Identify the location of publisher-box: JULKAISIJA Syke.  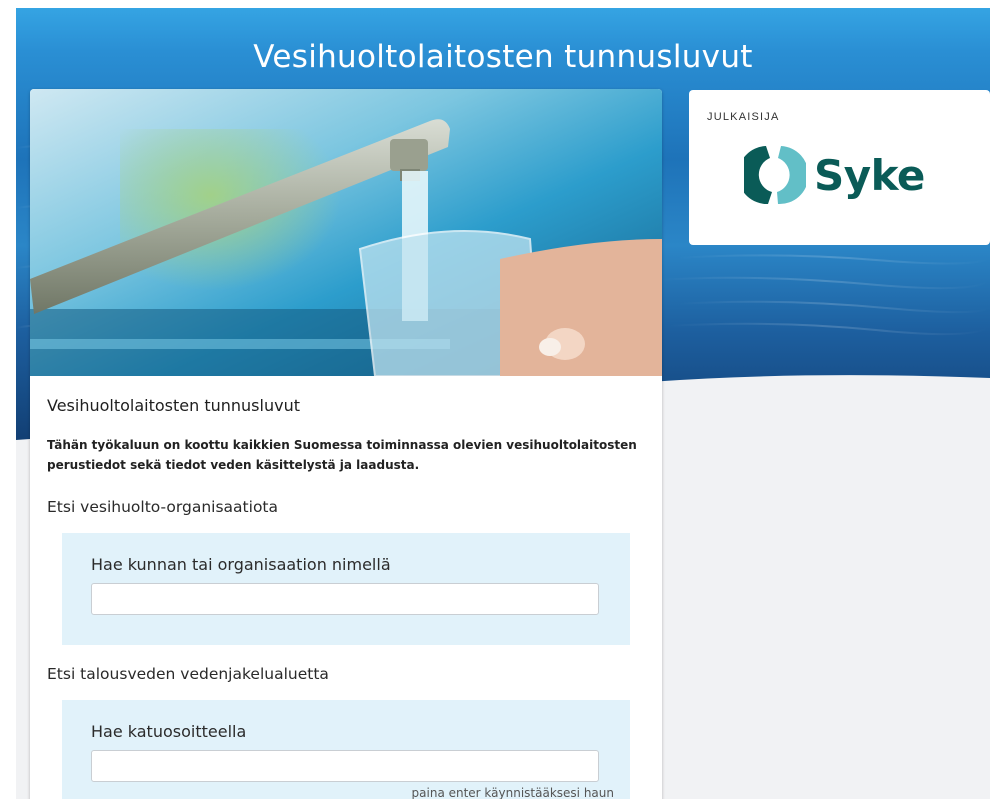
(839, 167).